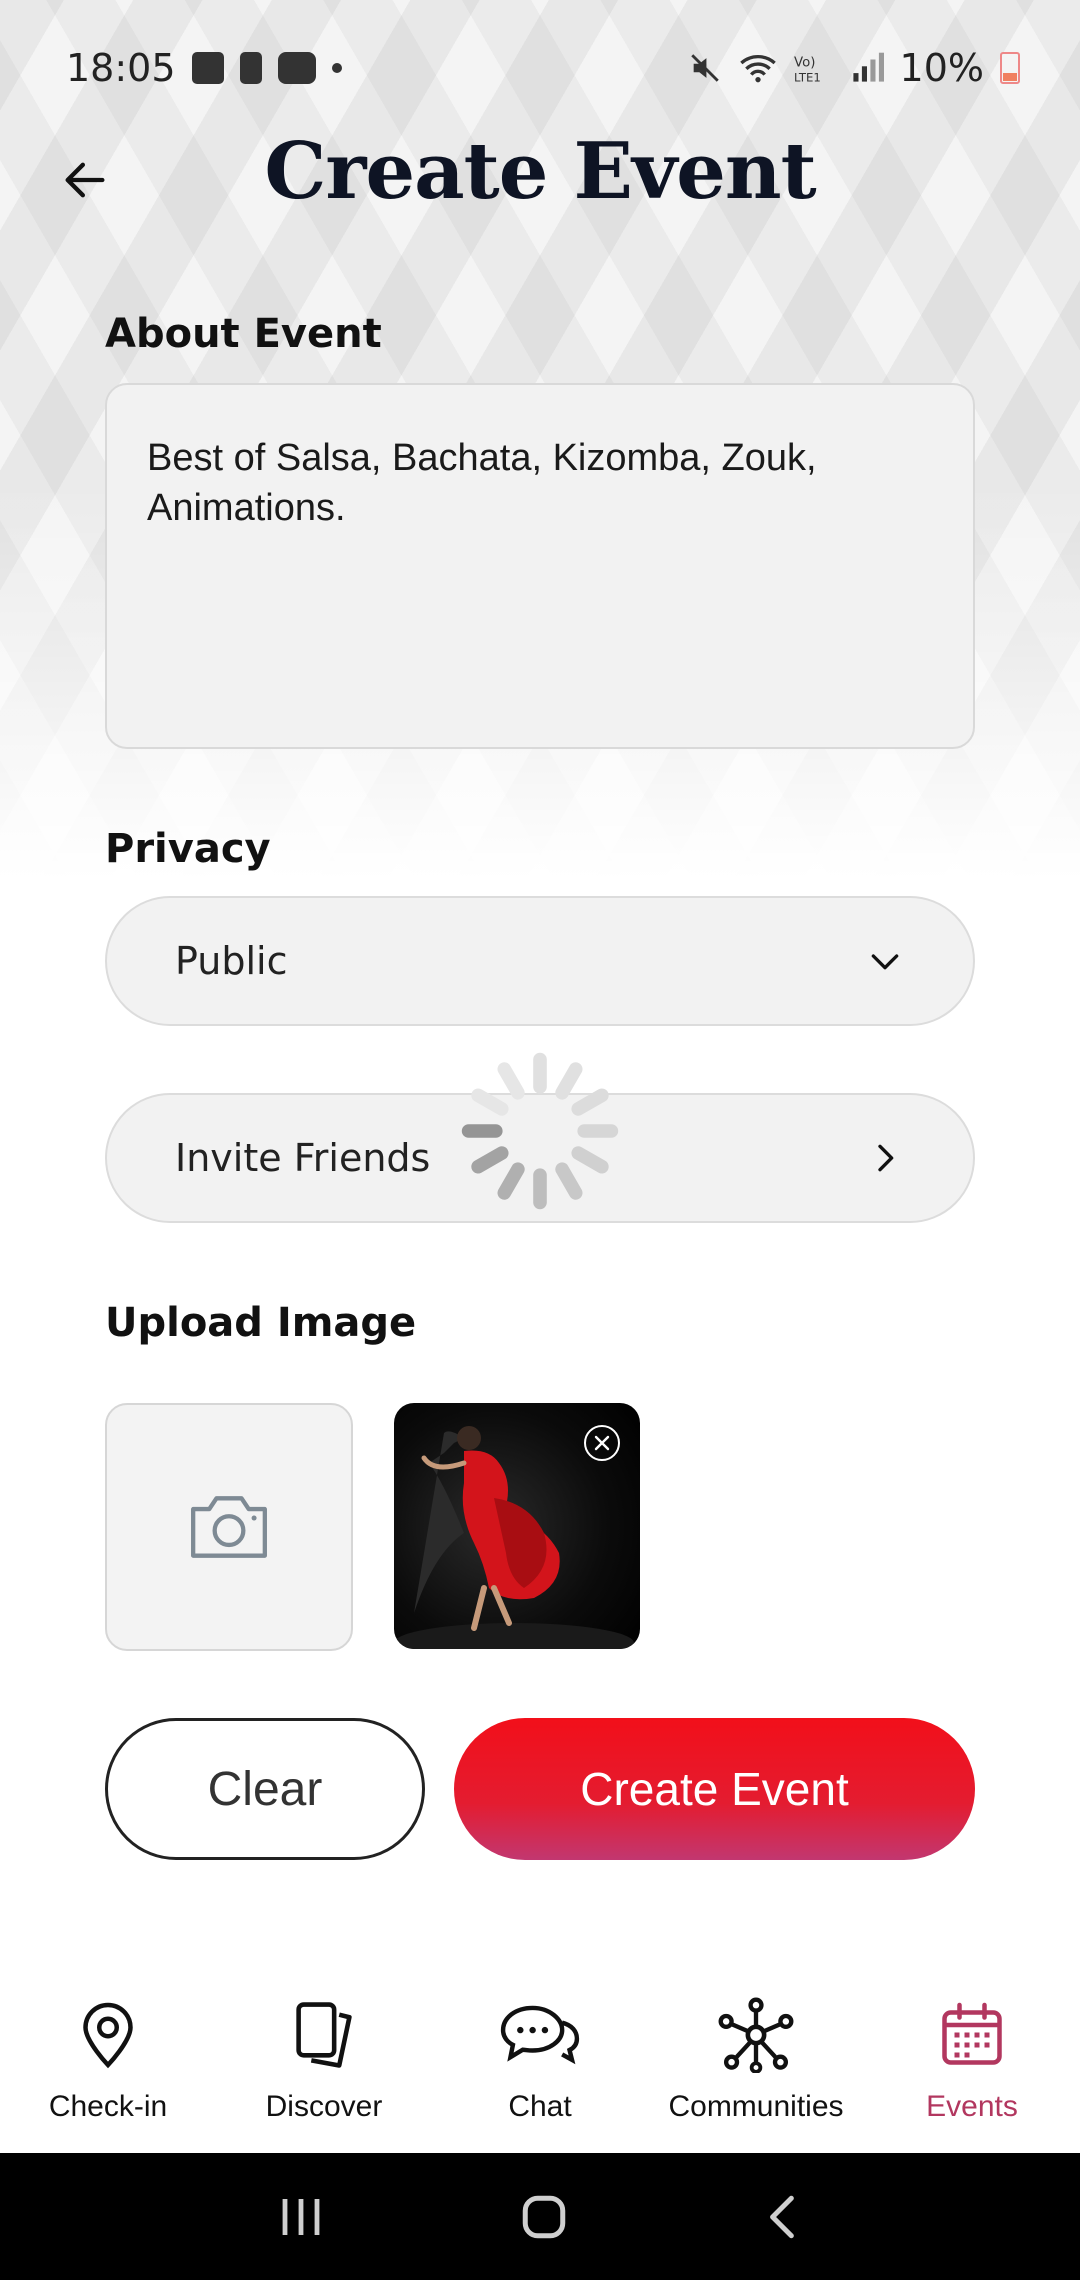 This screenshot has height=2280, width=1080. I want to click on nav-label: Chat, so click(540, 2106).